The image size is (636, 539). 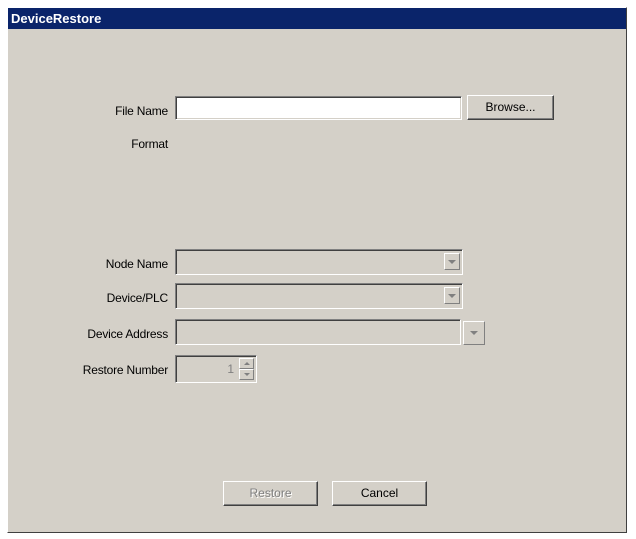 I want to click on cancel-button: Cancel, so click(x=379, y=493).